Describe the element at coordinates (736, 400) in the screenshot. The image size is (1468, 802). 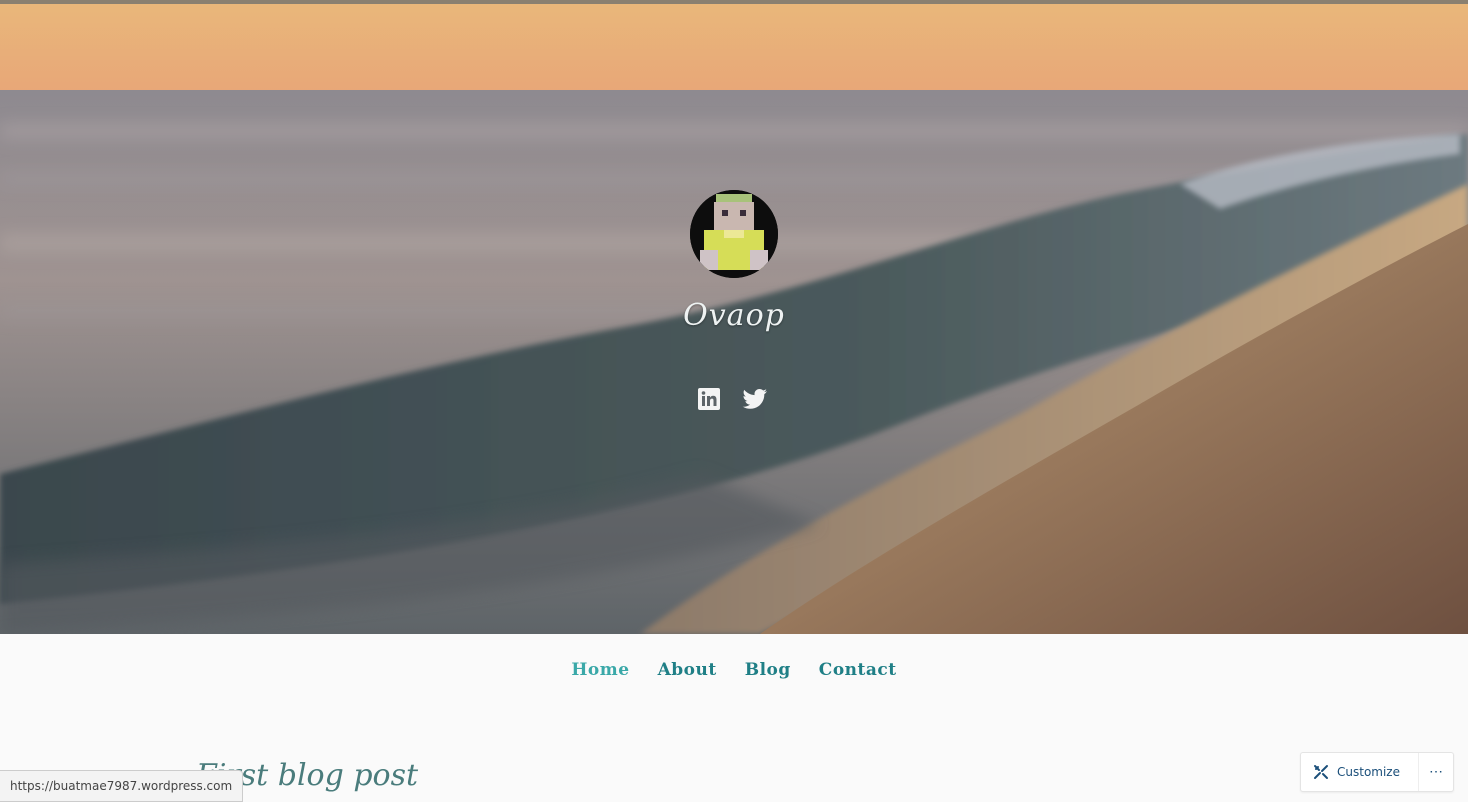
I see `social-links` at that location.